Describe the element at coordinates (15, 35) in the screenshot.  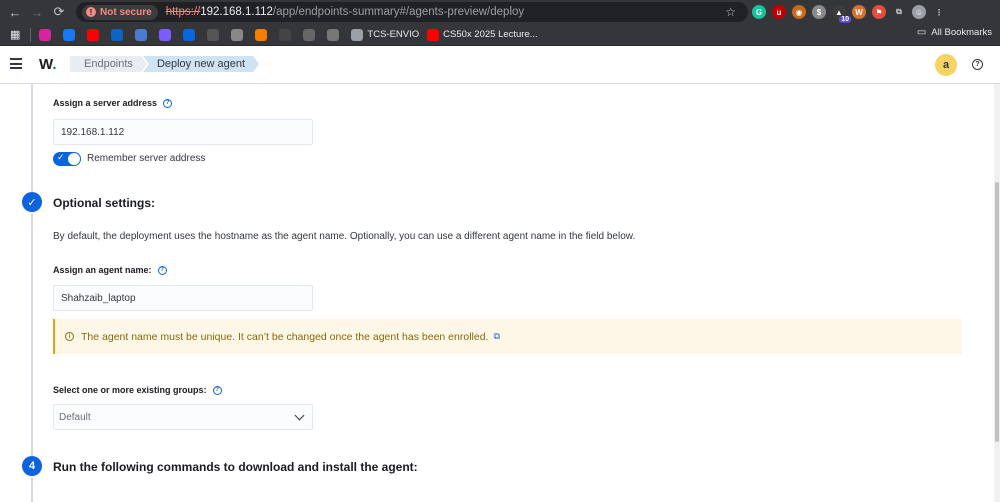
I see `apps-grid-icon: ▦` at that location.